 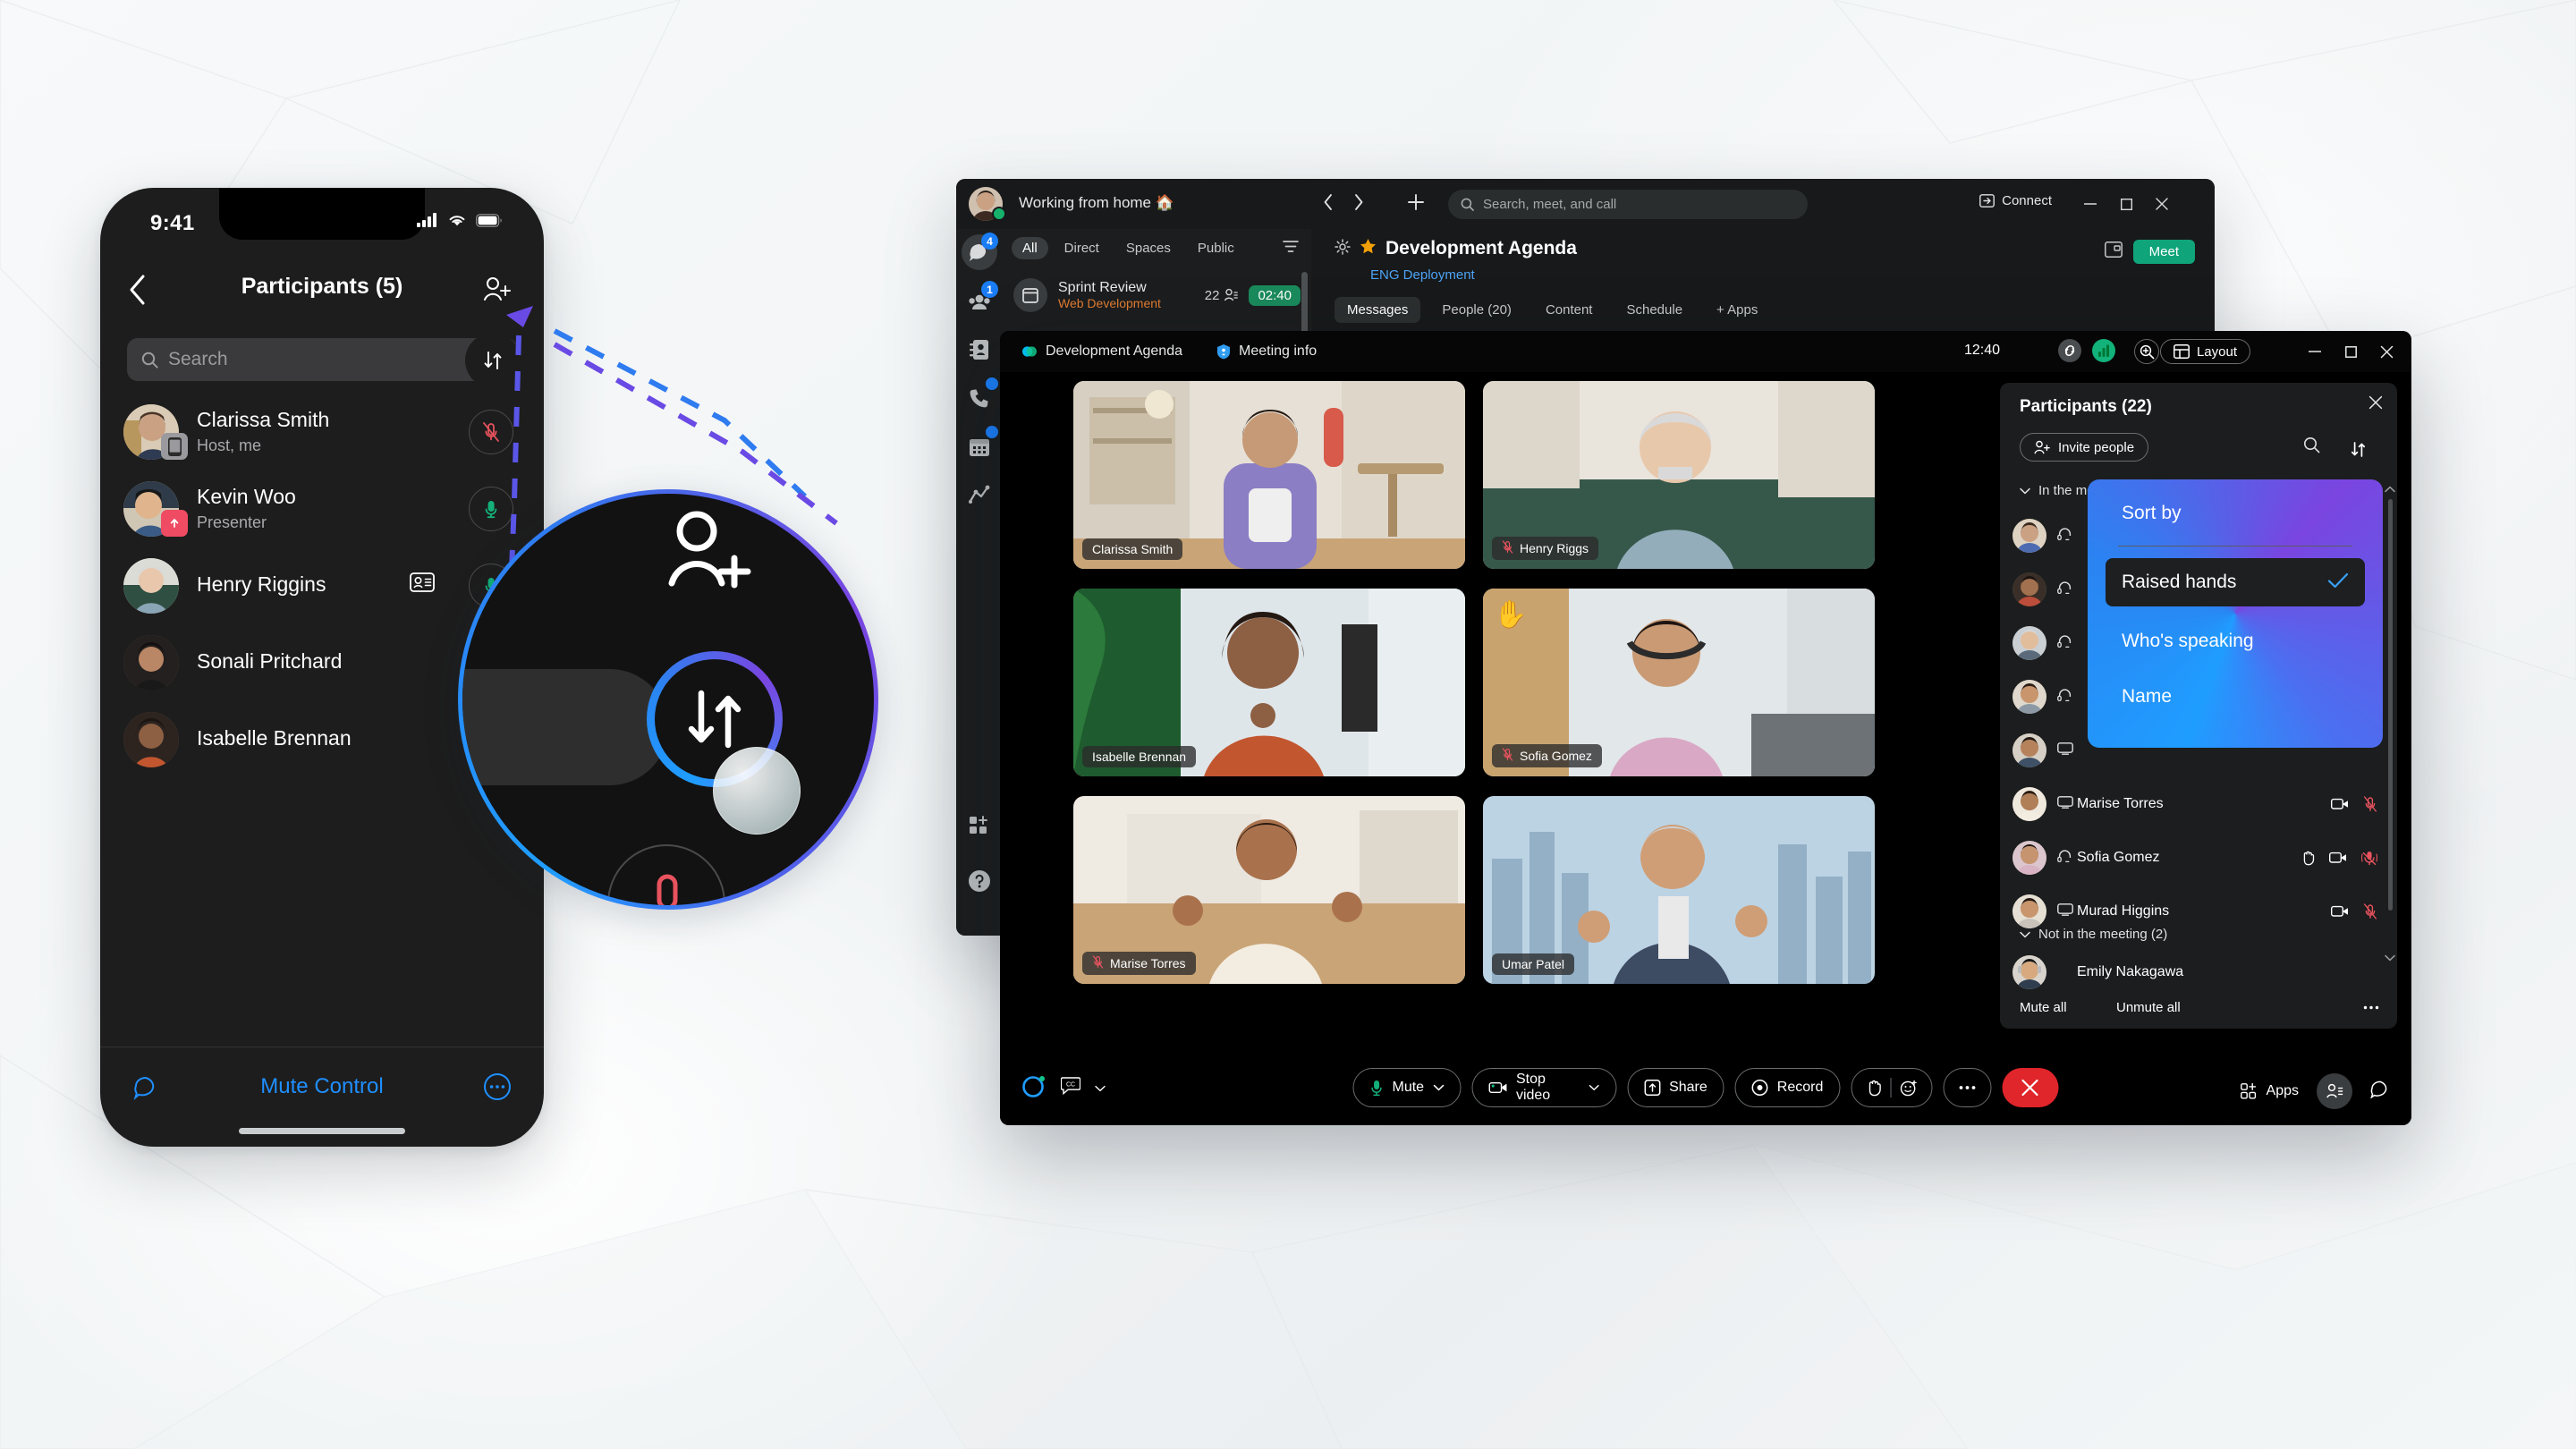 I want to click on sidebar-item-help, so click(x=979, y=881).